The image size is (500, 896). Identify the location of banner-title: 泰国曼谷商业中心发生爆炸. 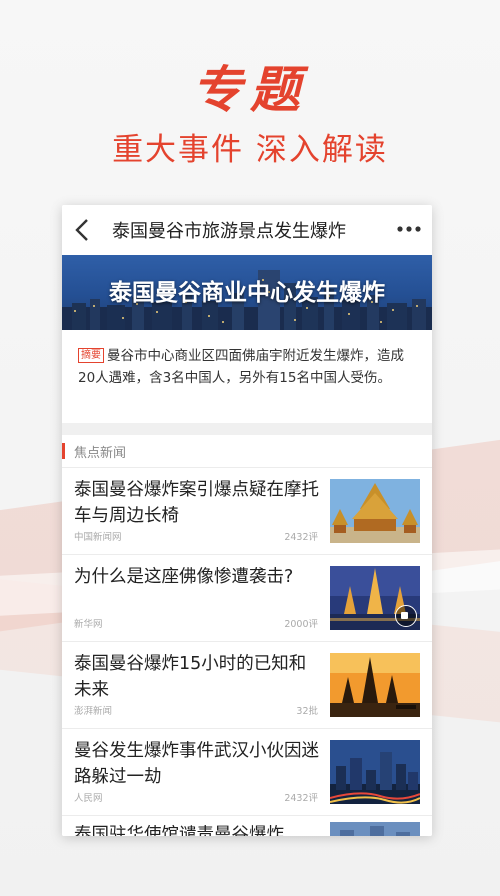
(247, 293).